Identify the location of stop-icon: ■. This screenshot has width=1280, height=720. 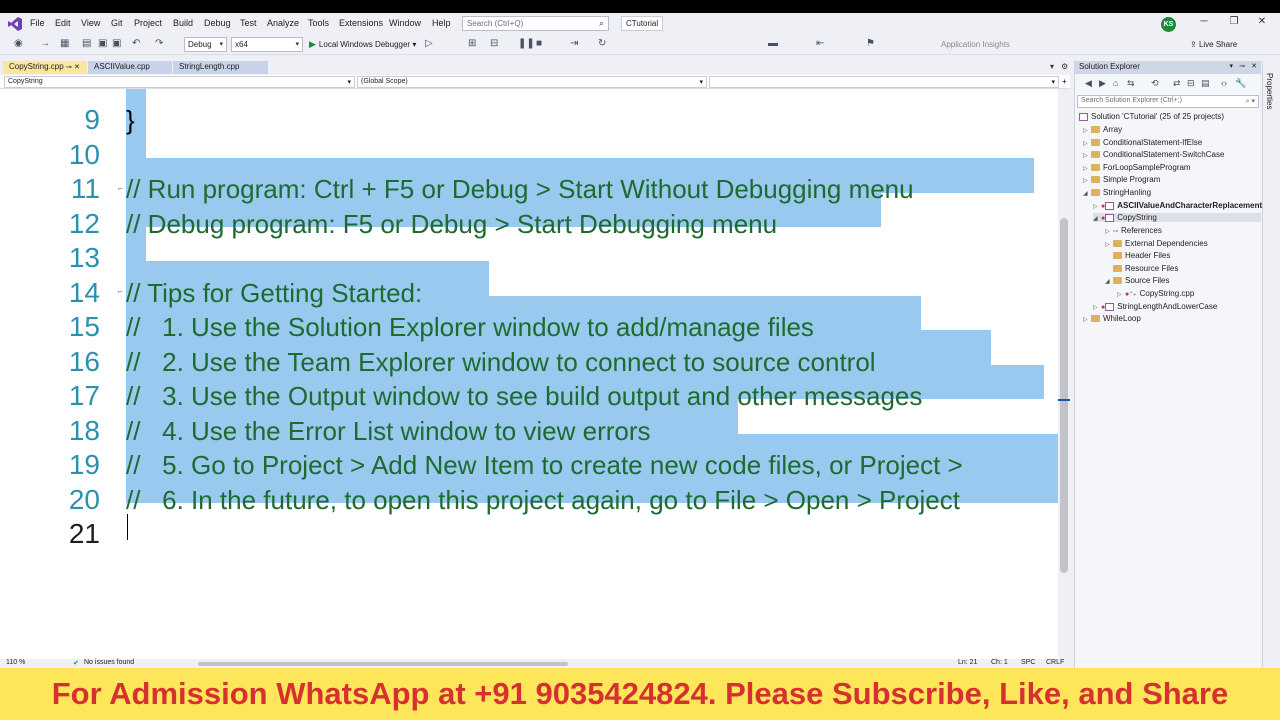
(539, 43).